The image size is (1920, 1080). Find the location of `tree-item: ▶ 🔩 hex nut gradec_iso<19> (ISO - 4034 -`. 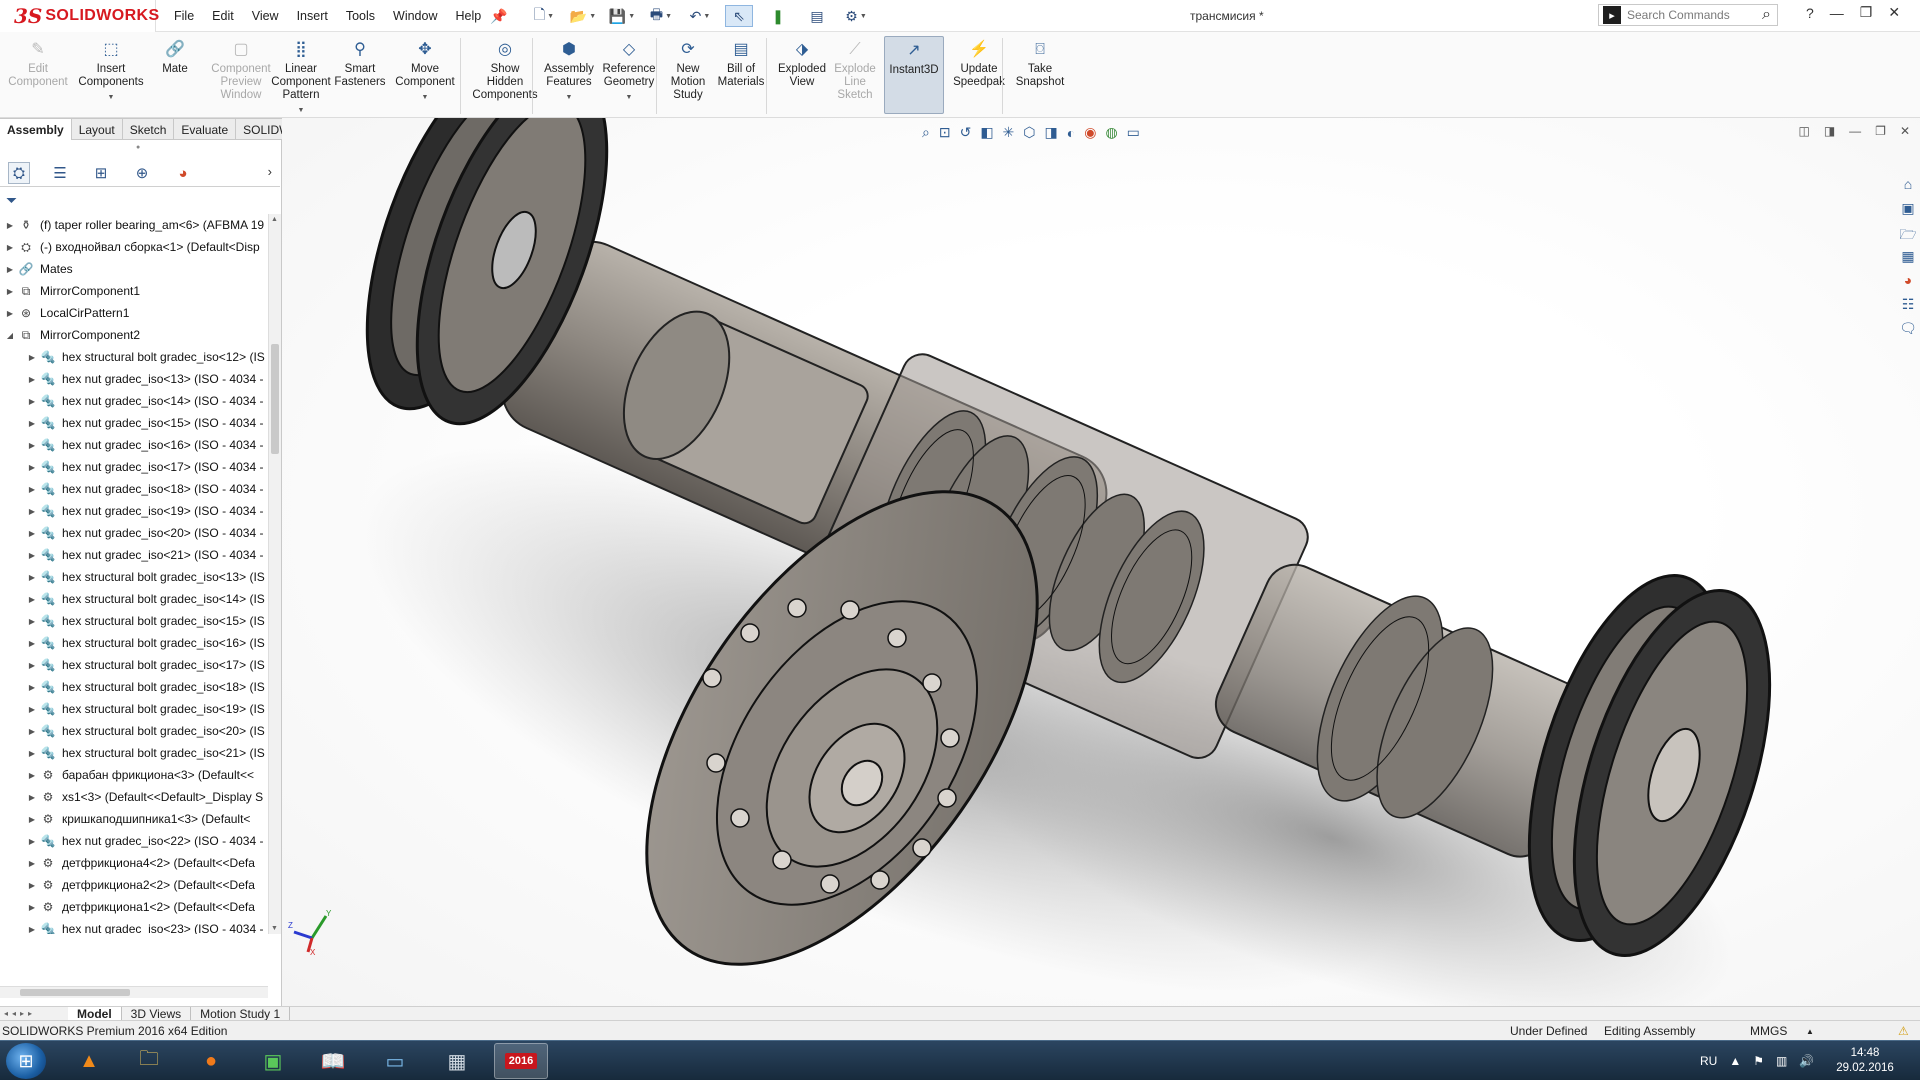

tree-item: ▶ 🔩 hex nut gradec_iso<19> (ISO - 4034 - is located at coordinates (134, 511).